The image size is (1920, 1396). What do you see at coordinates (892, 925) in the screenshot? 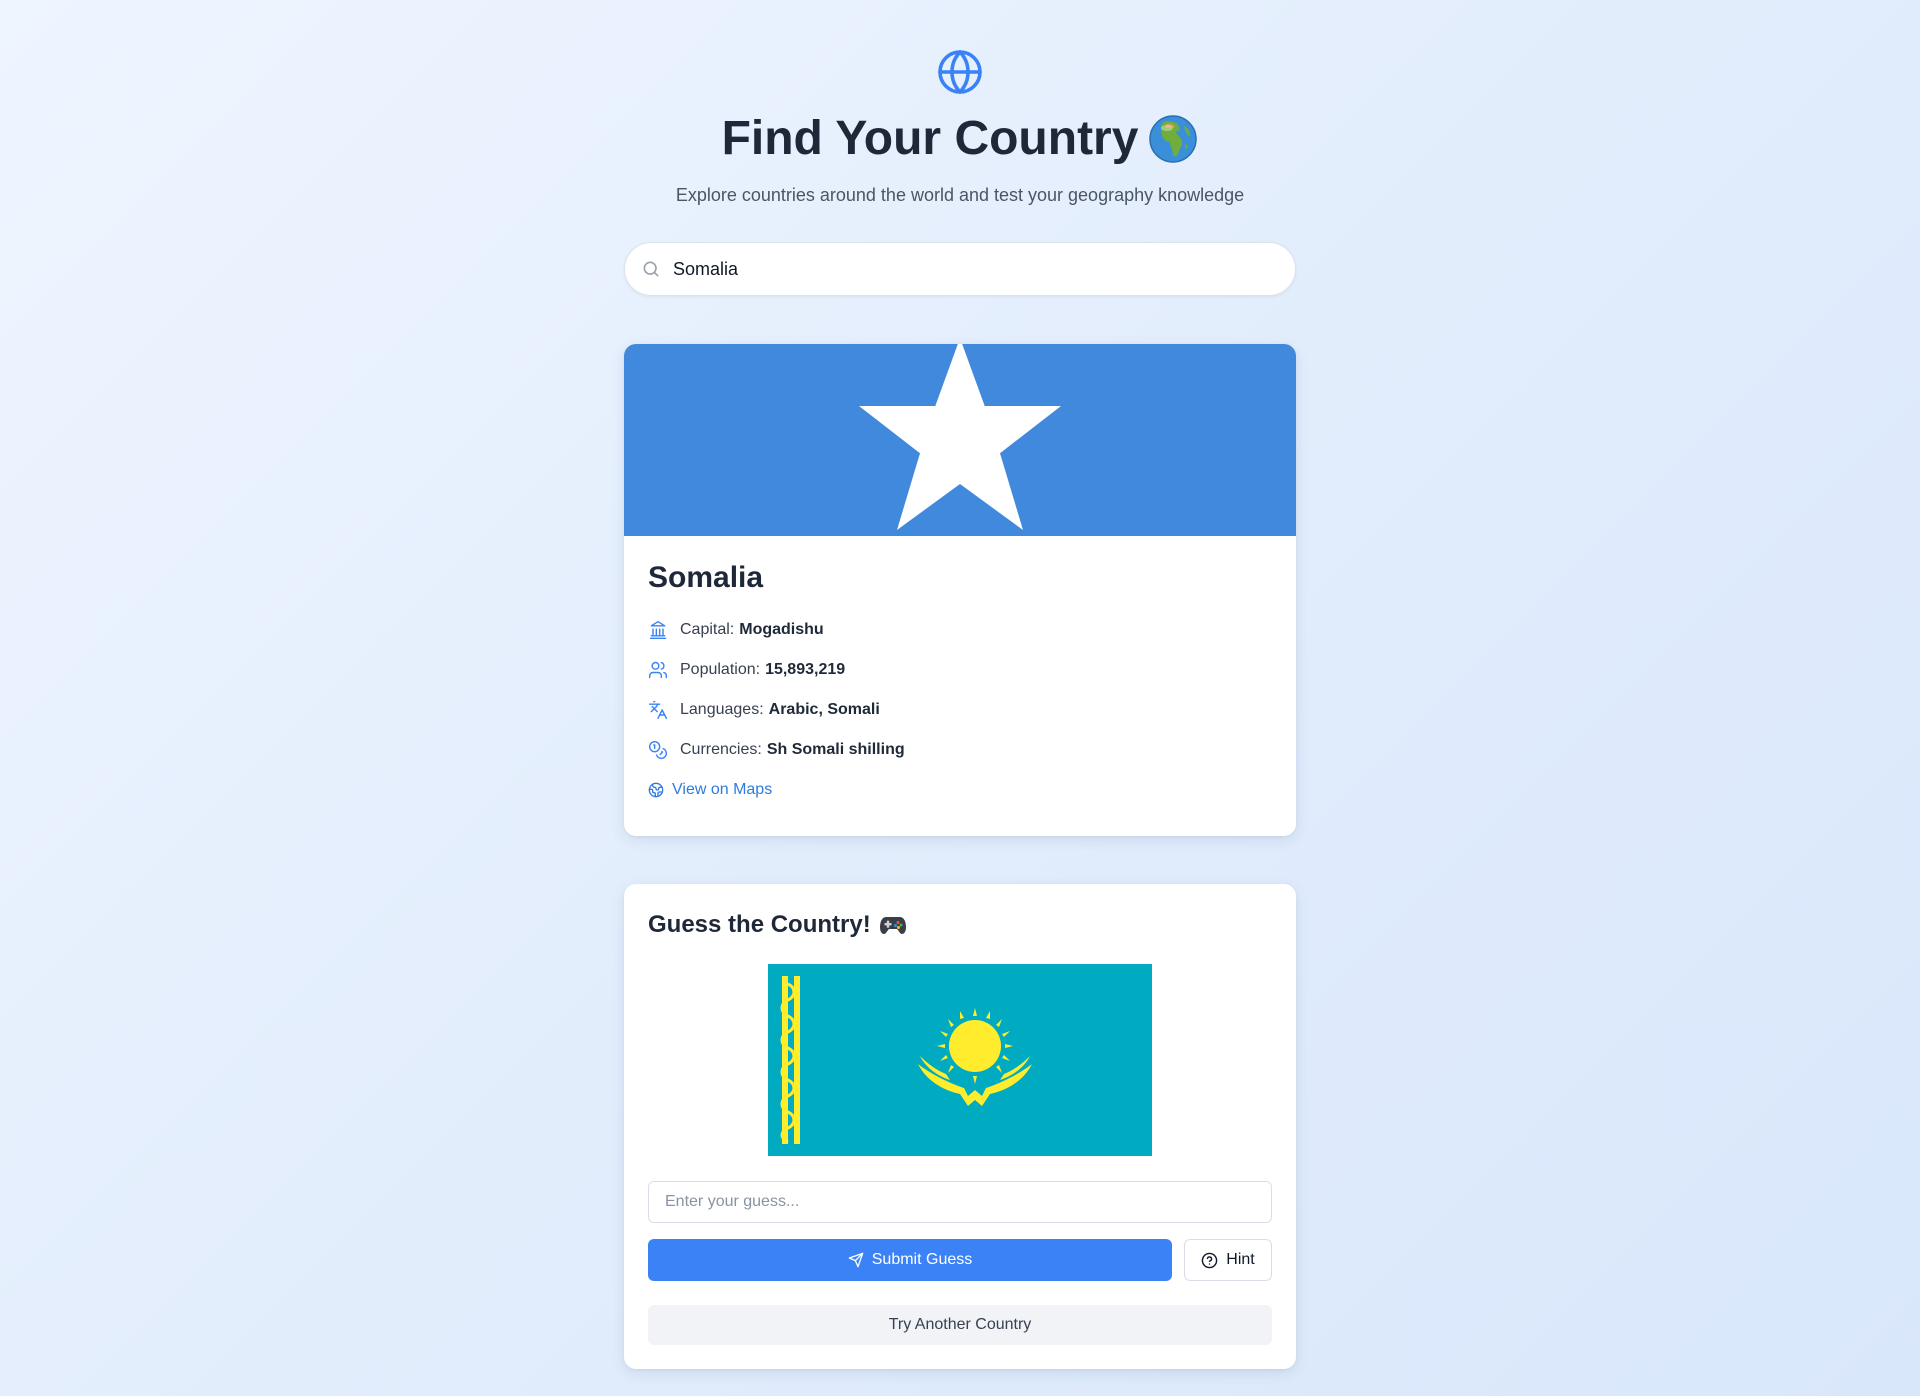
I see `gamepad-icon` at bounding box center [892, 925].